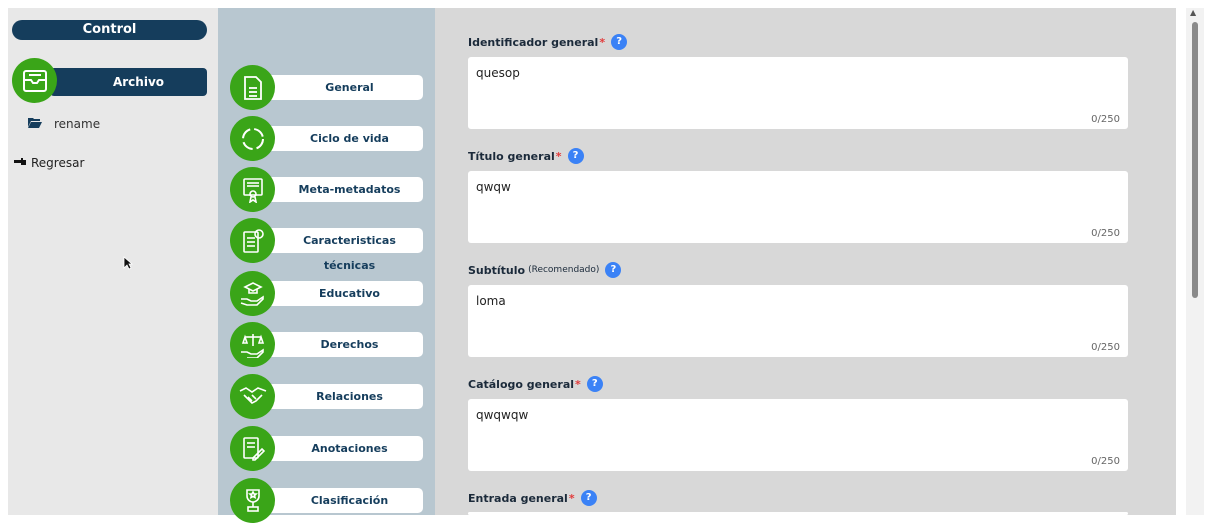 This screenshot has height=523, width=1211. I want to click on nav-item-derechos: Derechos, so click(326, 344).